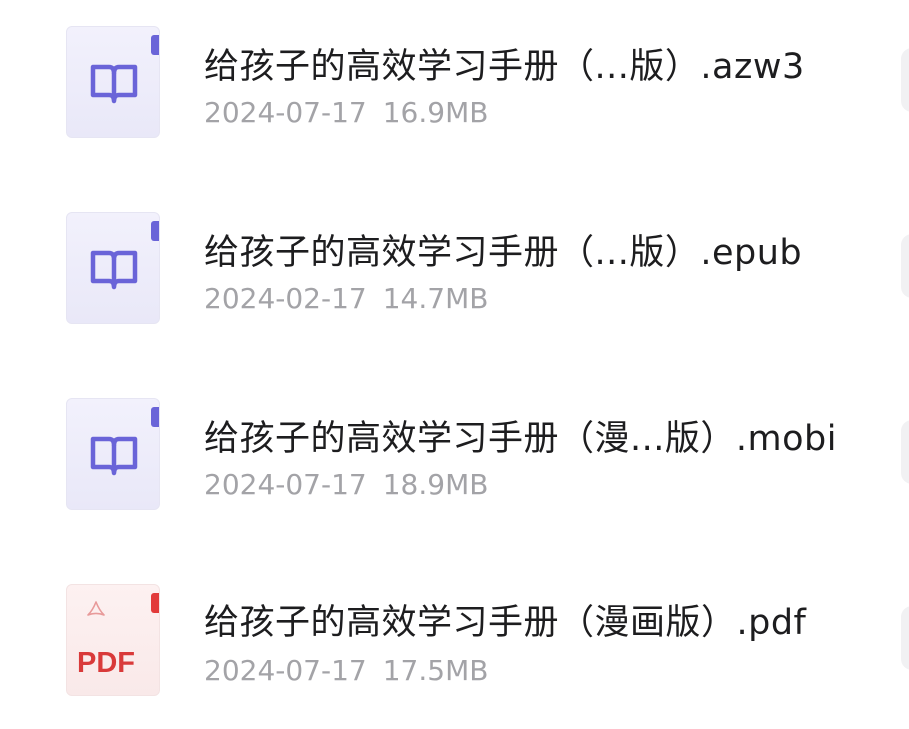 The height and width of the screenshot is (729, 909). I want to click on file-name: 给孩子的高效学习手册（漫...版）.mobi, so click(520, 439).